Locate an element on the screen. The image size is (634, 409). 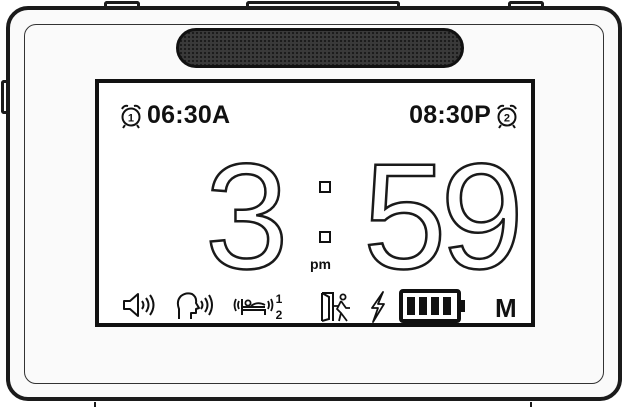
alarm-number: 1 is located at coordinates (131, 118).